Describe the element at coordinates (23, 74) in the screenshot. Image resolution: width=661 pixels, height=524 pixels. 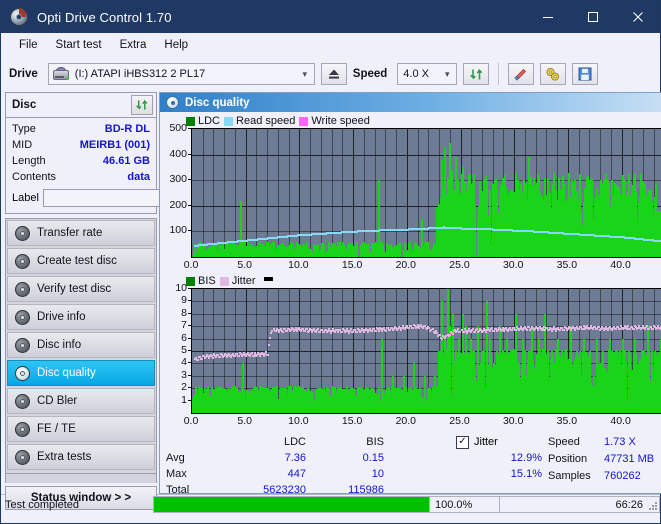
I see `drive-label: Drive` at that location.